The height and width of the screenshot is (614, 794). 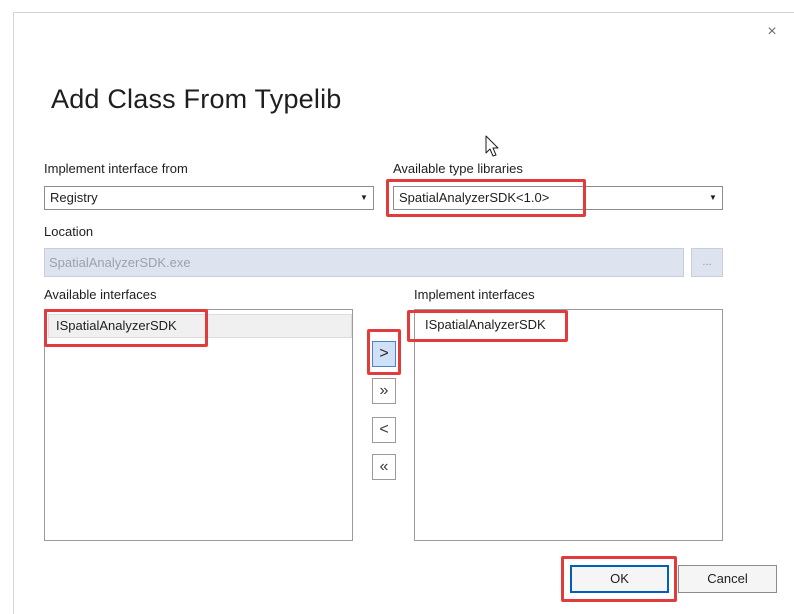 What do you see at coordinates (474, 197) in the screenshot?
I see `type-libraries-value: SpatialAnalyzerSDK<1.0>` at bounding box center [474, 197].